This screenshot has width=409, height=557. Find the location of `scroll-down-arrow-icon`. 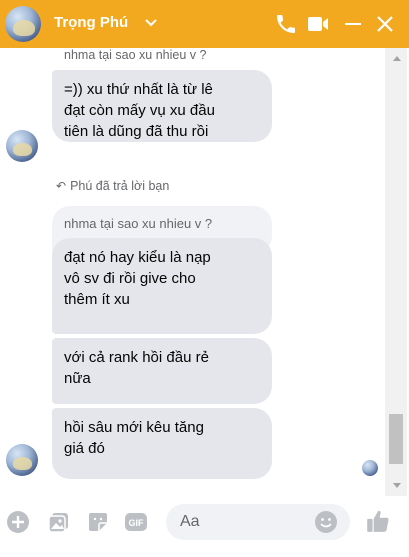

scroll-down-arrow-icon is located at coordinates (397, 485).